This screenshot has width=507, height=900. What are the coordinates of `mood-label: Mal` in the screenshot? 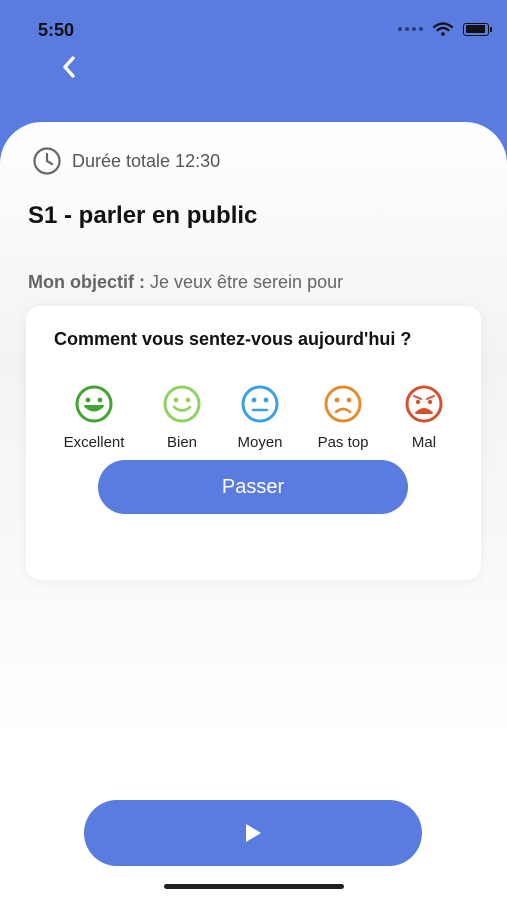 It's located at (424, 442).